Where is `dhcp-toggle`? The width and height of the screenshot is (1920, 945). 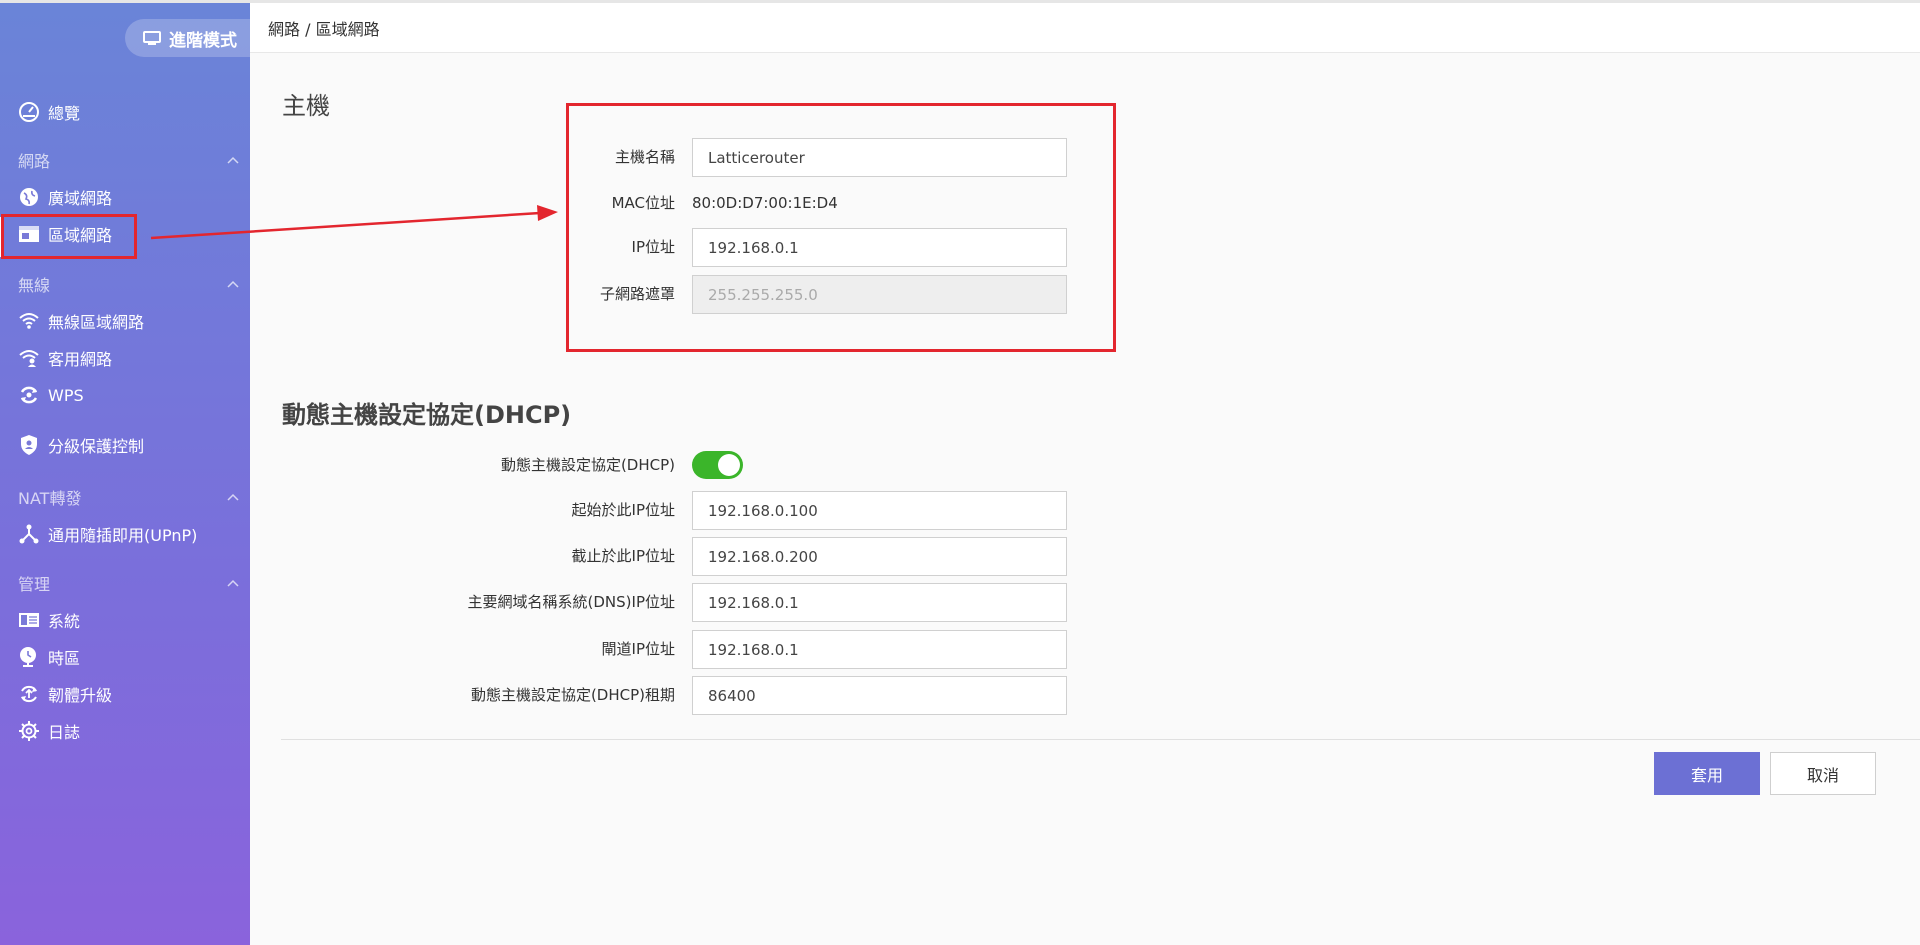
dhcp-toggle is located at coordinates (717, 465).